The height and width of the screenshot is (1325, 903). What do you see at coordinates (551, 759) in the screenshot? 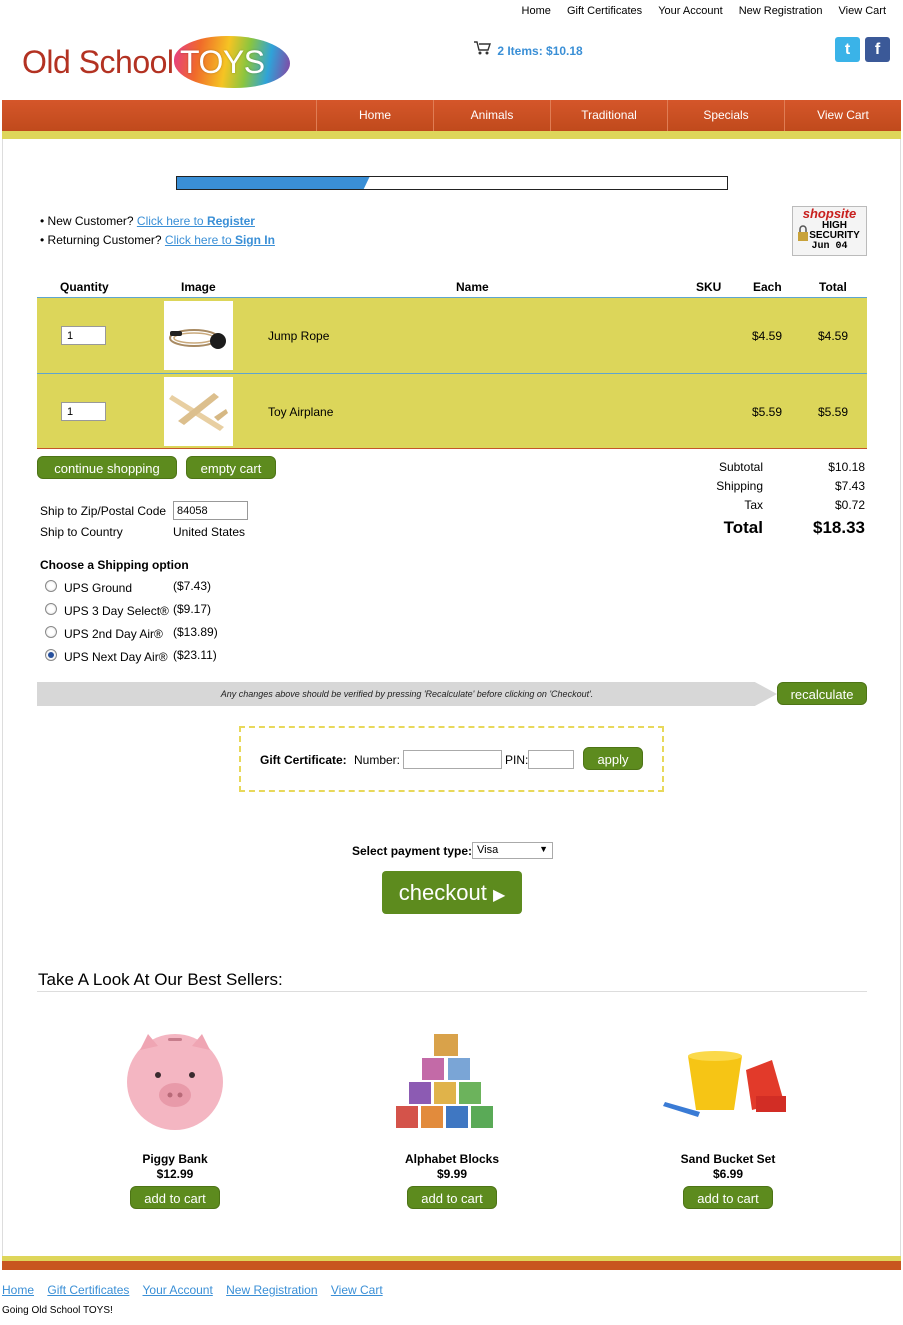
I see `gift-pin-input` at bounding box center [551, 759].